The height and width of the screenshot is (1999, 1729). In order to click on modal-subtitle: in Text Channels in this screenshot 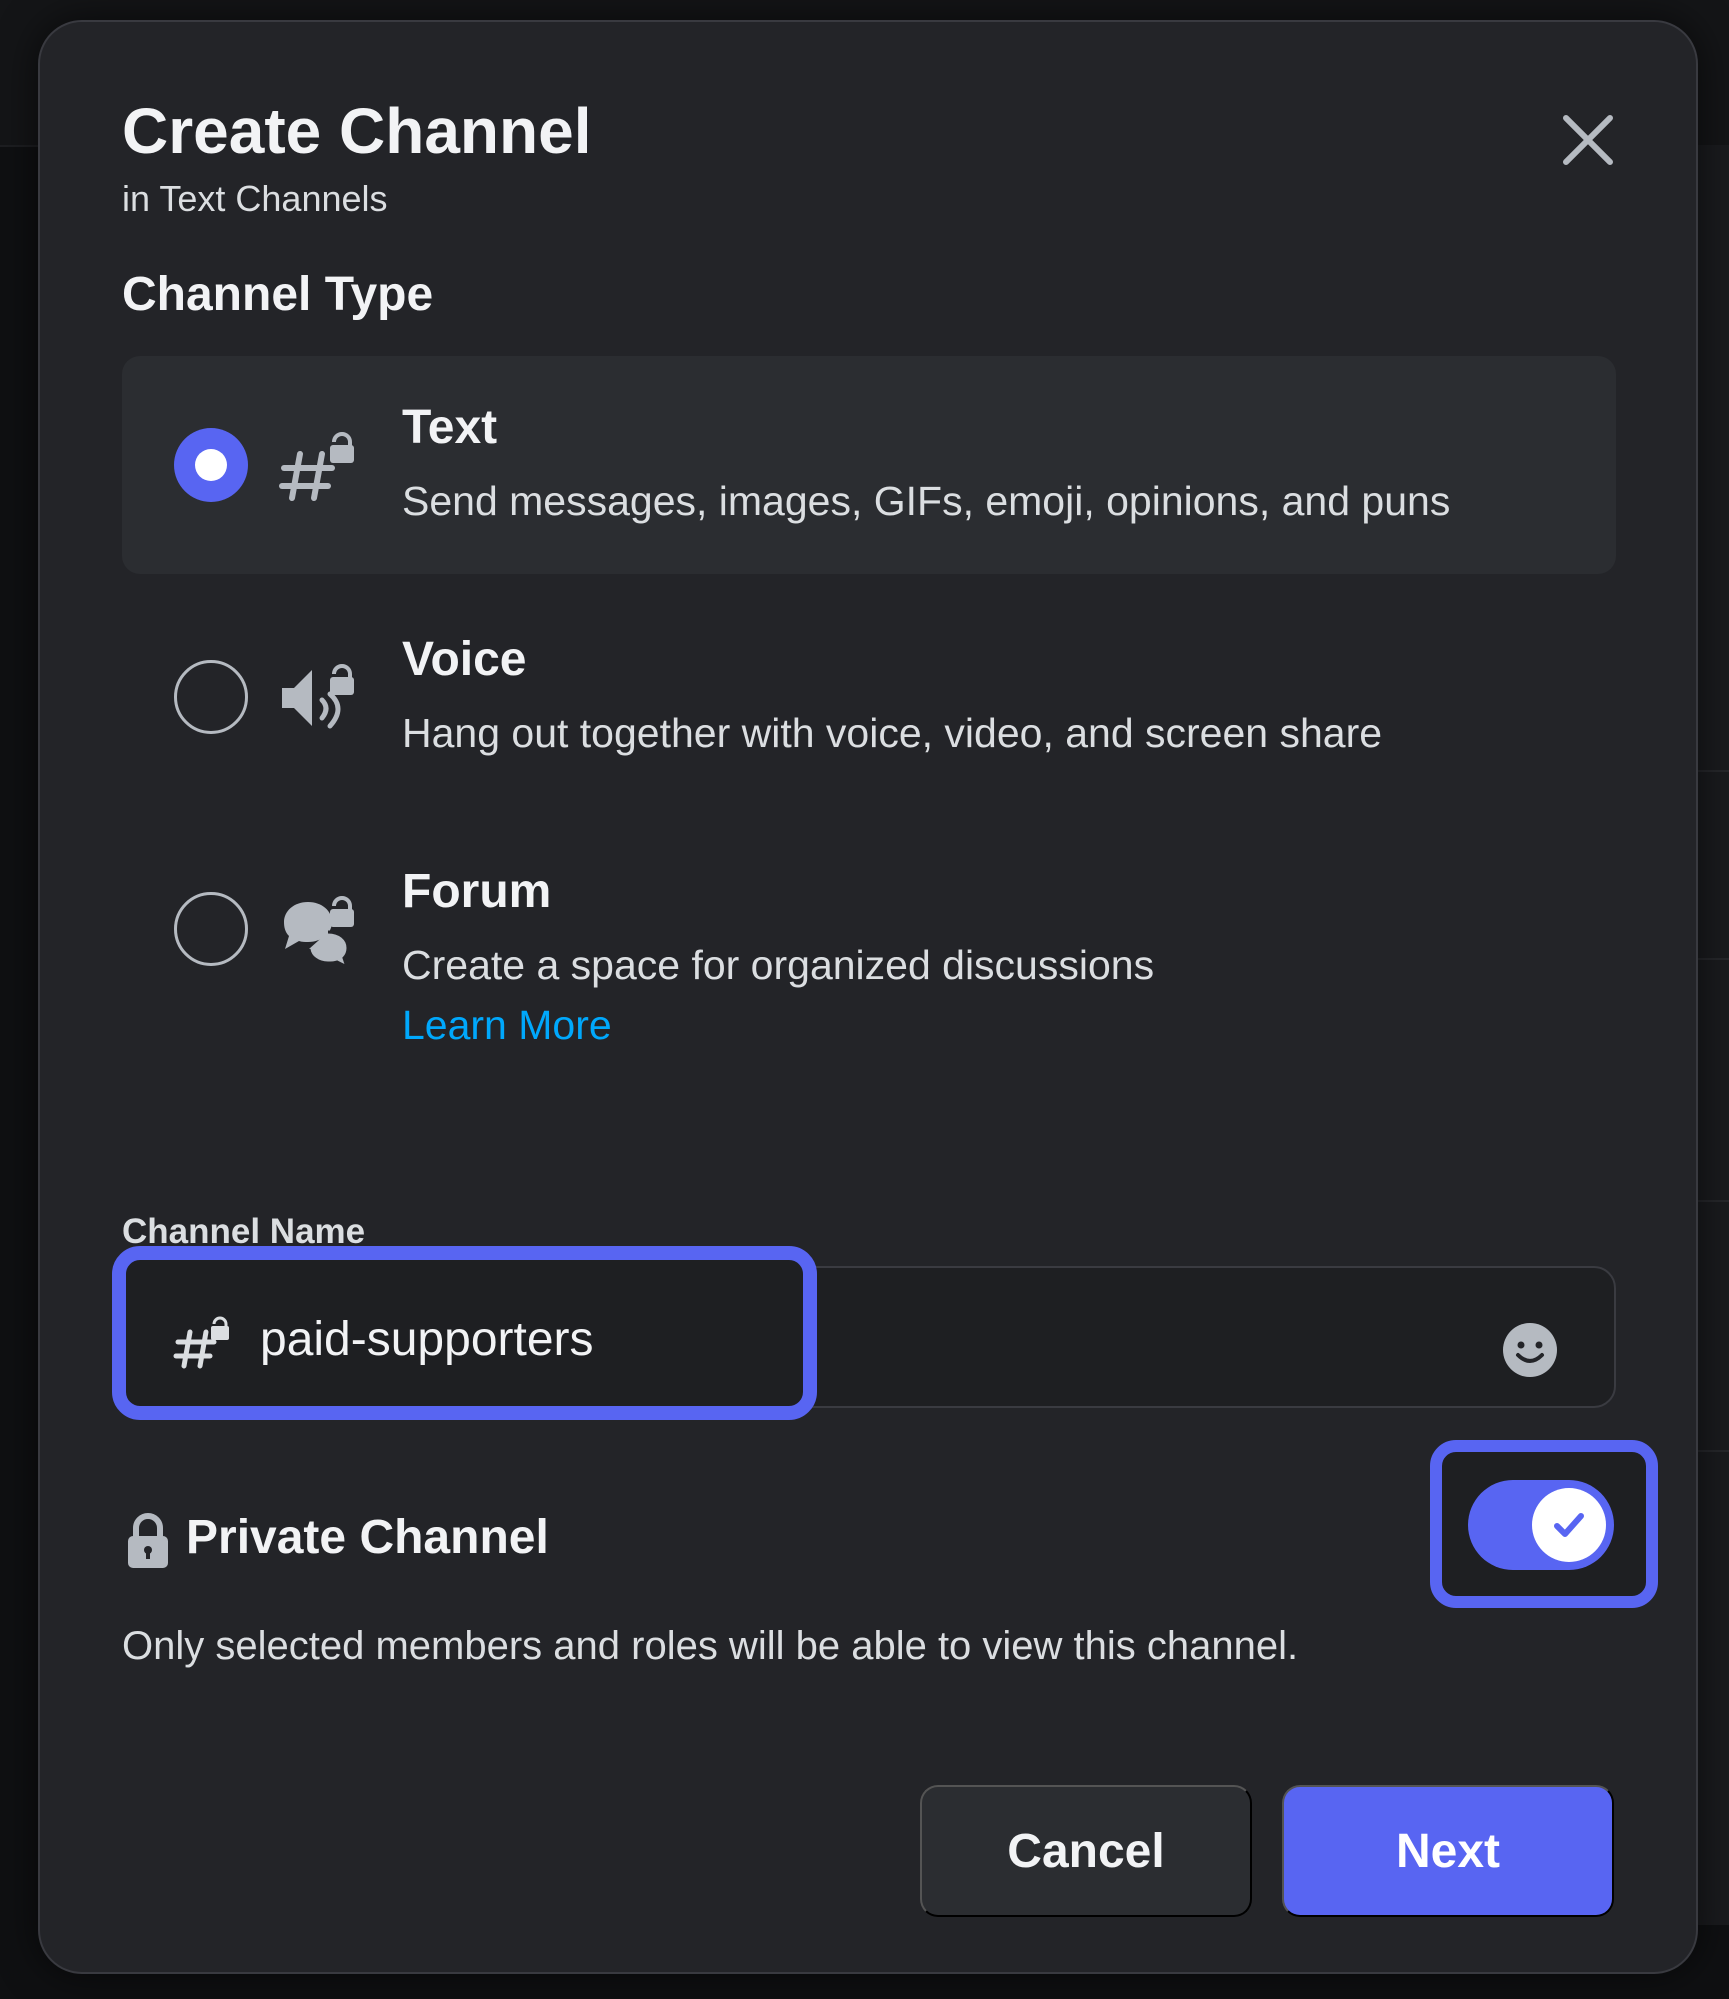, I will do `click(255, 198)`.